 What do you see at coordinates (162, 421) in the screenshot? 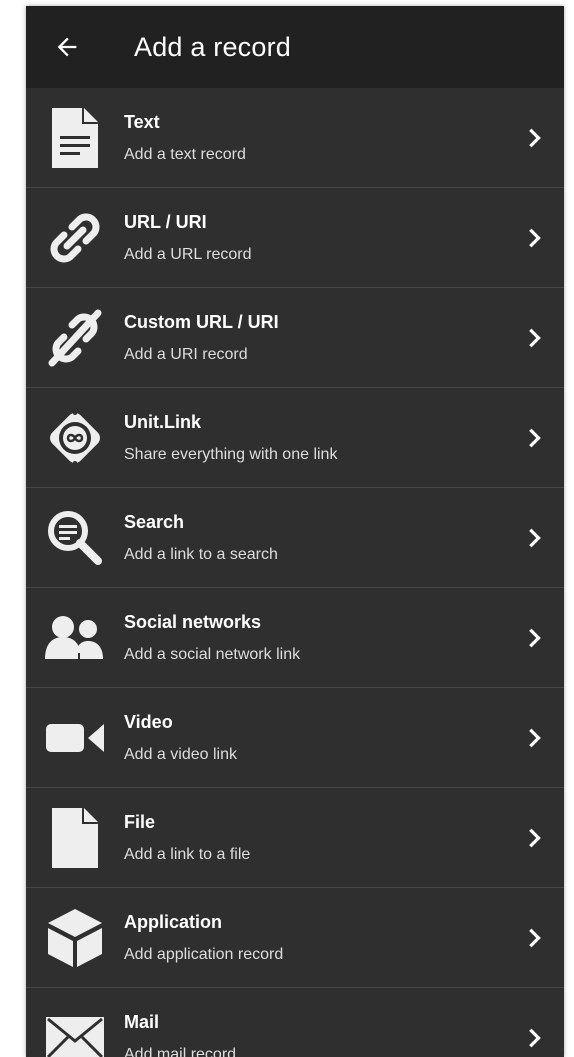
I see `record-title: Unit.Link` at bounding box center [162, 421].